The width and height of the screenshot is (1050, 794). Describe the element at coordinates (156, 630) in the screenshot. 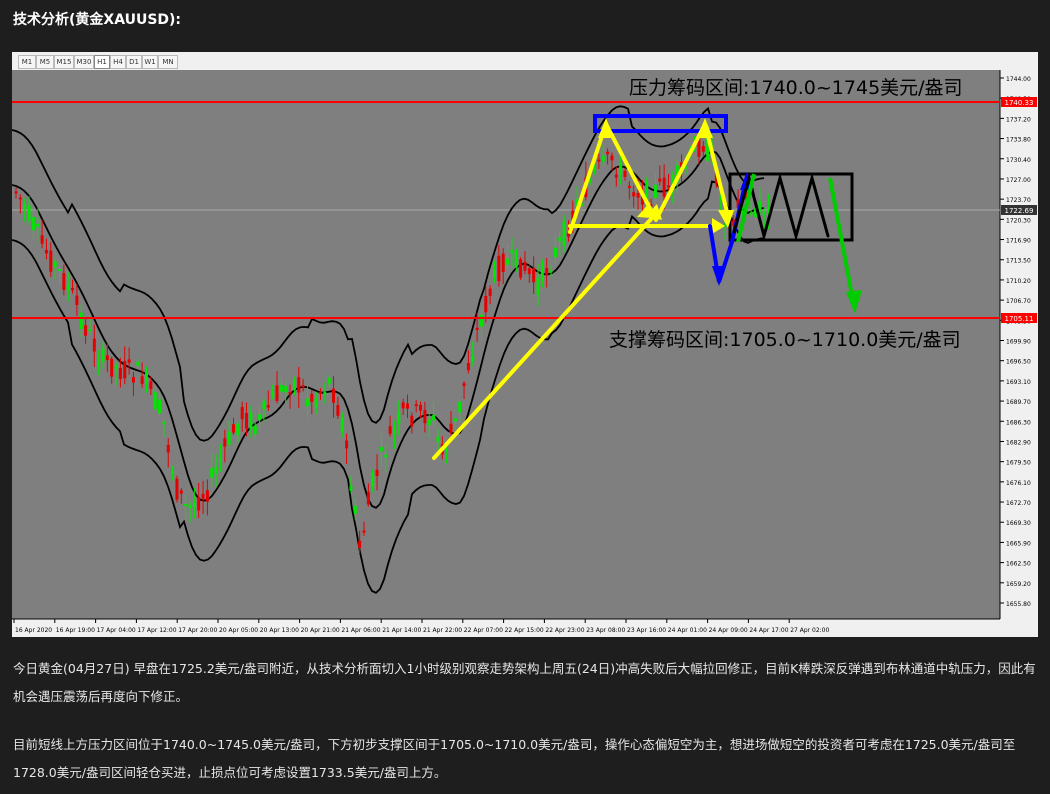

I see `time-axis-tick-label: 17 Apr 12:00` at that location.